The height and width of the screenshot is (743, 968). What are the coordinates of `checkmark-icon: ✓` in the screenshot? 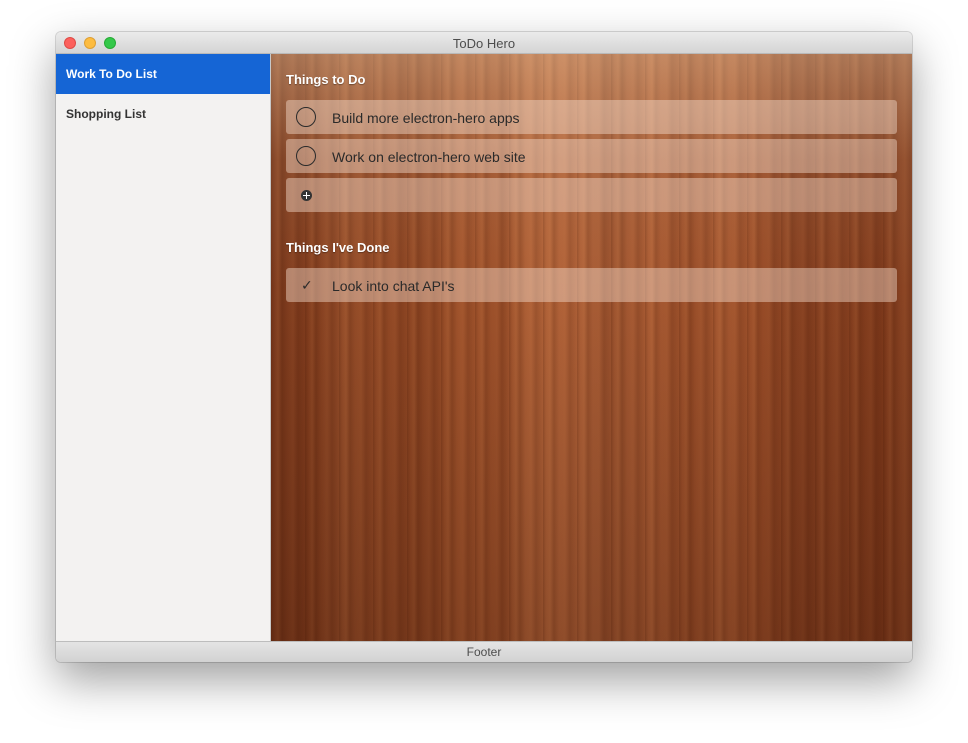 It's located at (307, 285).